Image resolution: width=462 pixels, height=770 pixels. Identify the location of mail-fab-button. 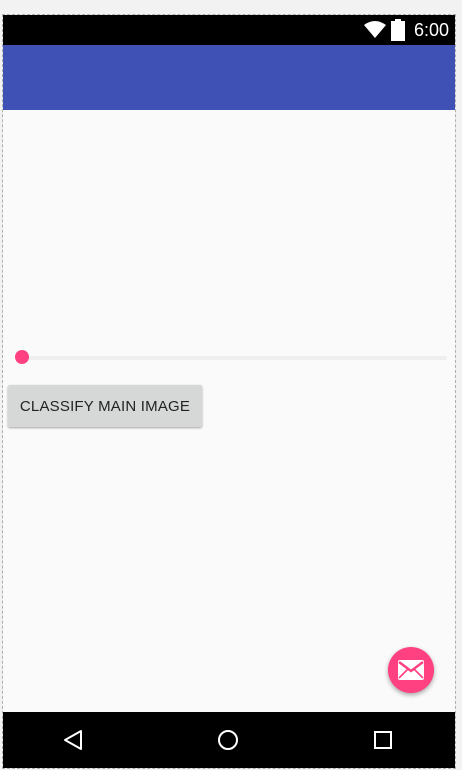
(411, 670).